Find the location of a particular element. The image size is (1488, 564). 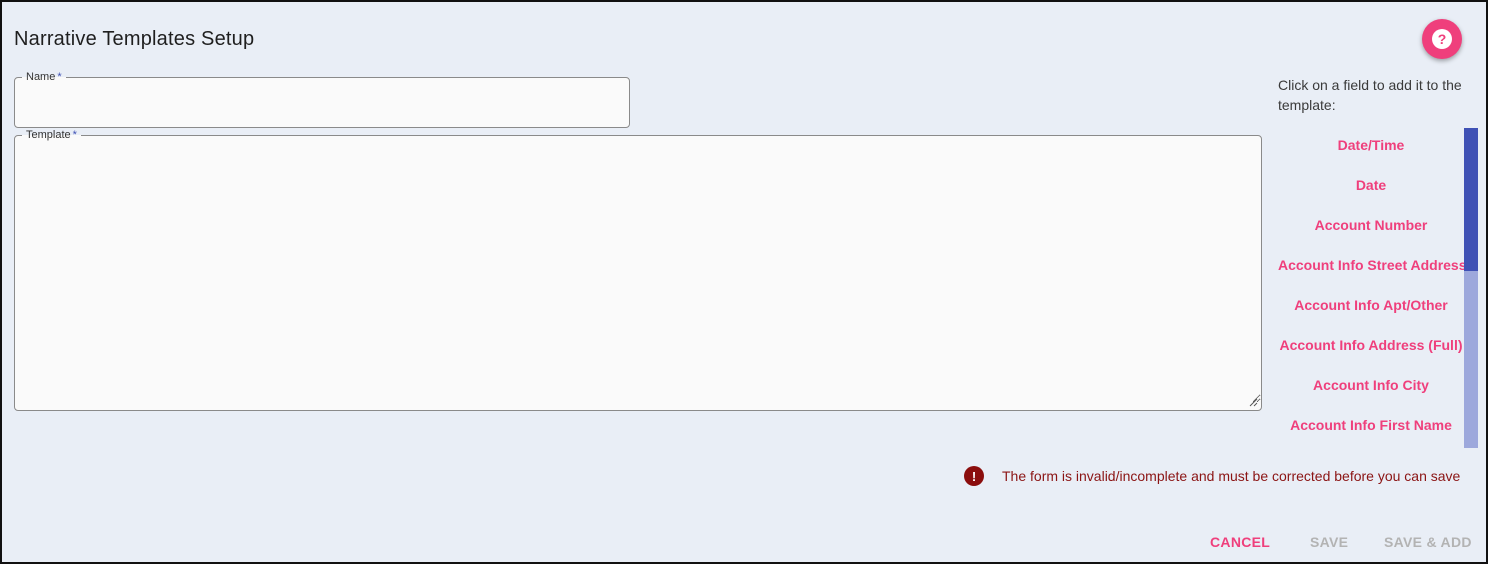

name-field: Name * is located at coordinates (322, 100).